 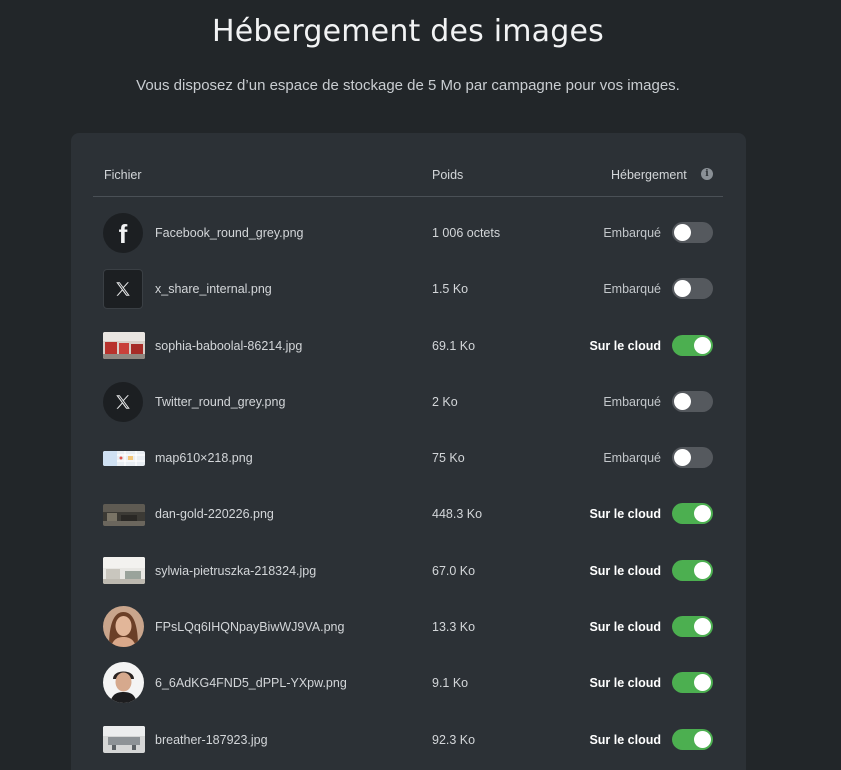 I want to click on file-size: 69.1 Ko, so click(x=454, y=345).